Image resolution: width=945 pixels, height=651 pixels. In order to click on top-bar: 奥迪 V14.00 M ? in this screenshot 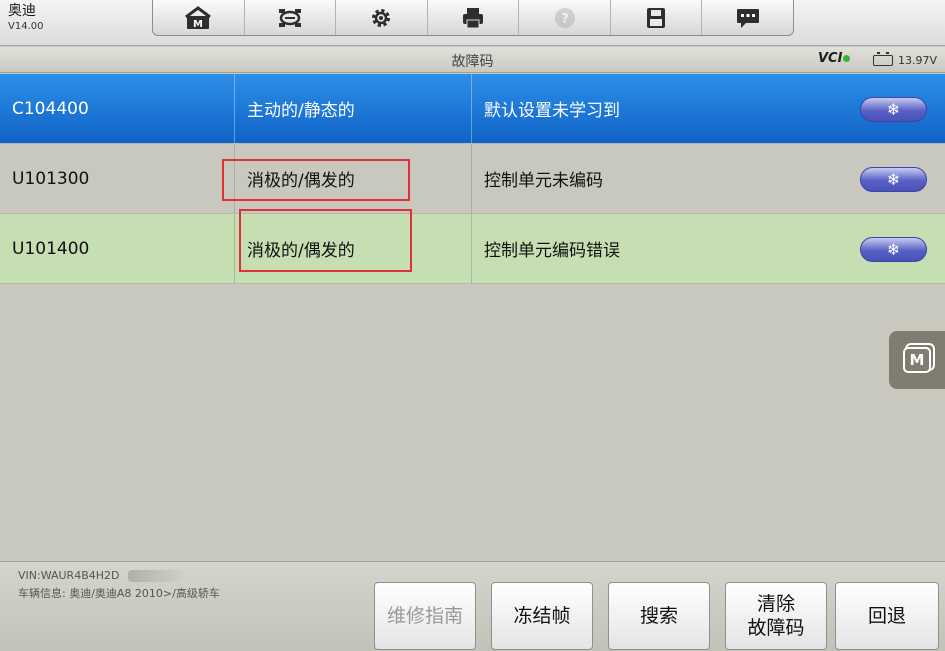, I will do `click(472, 23)`.